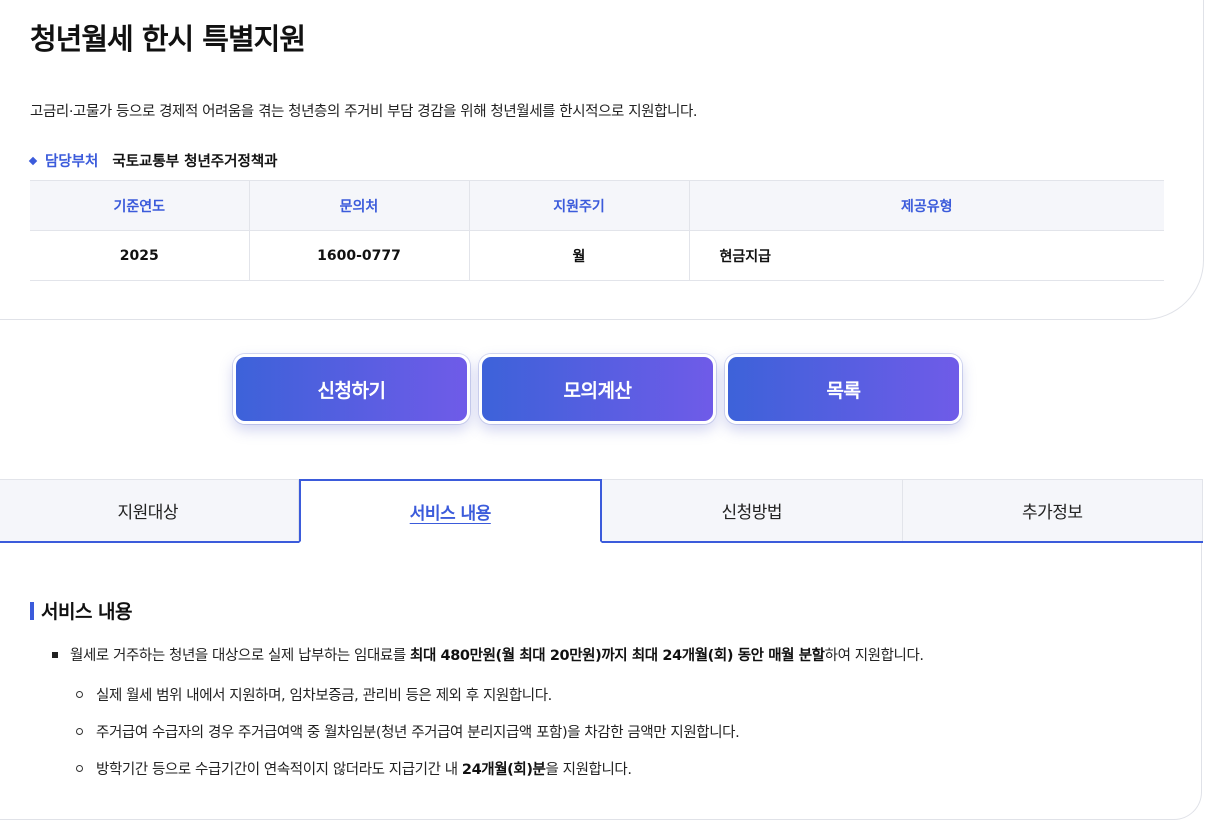  Describe the element at coordinates (358, 205) in the screenshot. I see `column-header-contact: 문의처` at that location.